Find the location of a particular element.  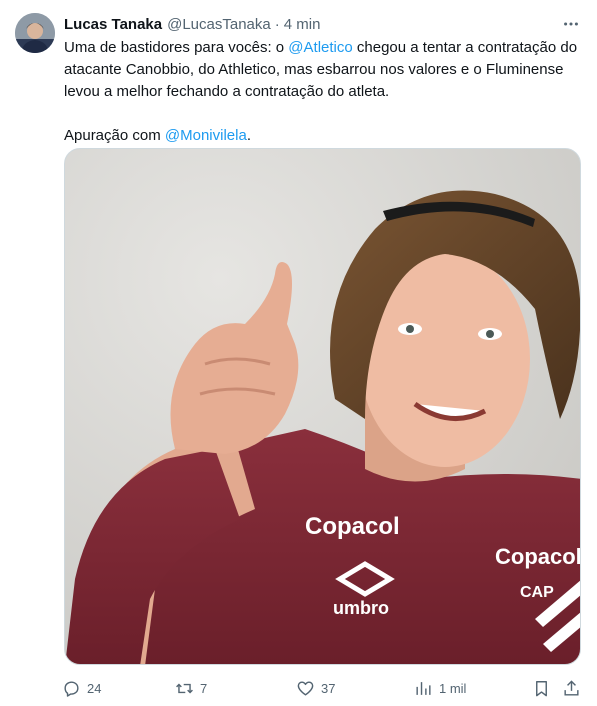

retweet-icon is located at coordinates (184, 688).